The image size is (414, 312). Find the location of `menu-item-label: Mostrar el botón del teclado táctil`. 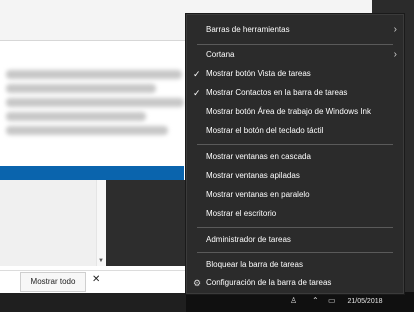

menu-item-label: Mostrar el botón del teclado táctil is located at coordinates (265, 130).